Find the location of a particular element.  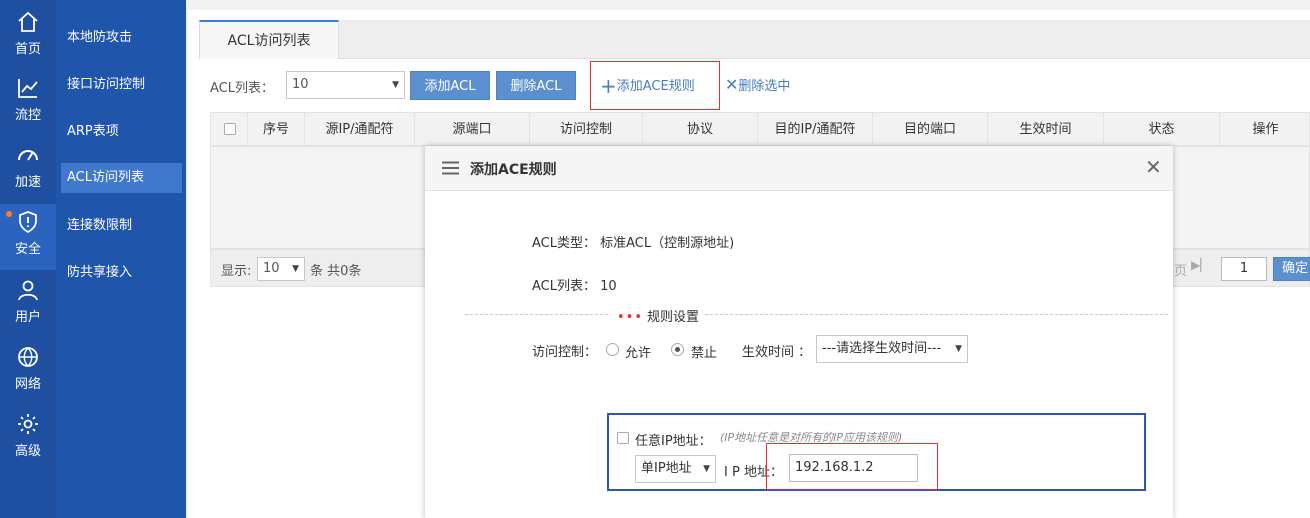

select-all-cell is located at coordinates (229, 130).